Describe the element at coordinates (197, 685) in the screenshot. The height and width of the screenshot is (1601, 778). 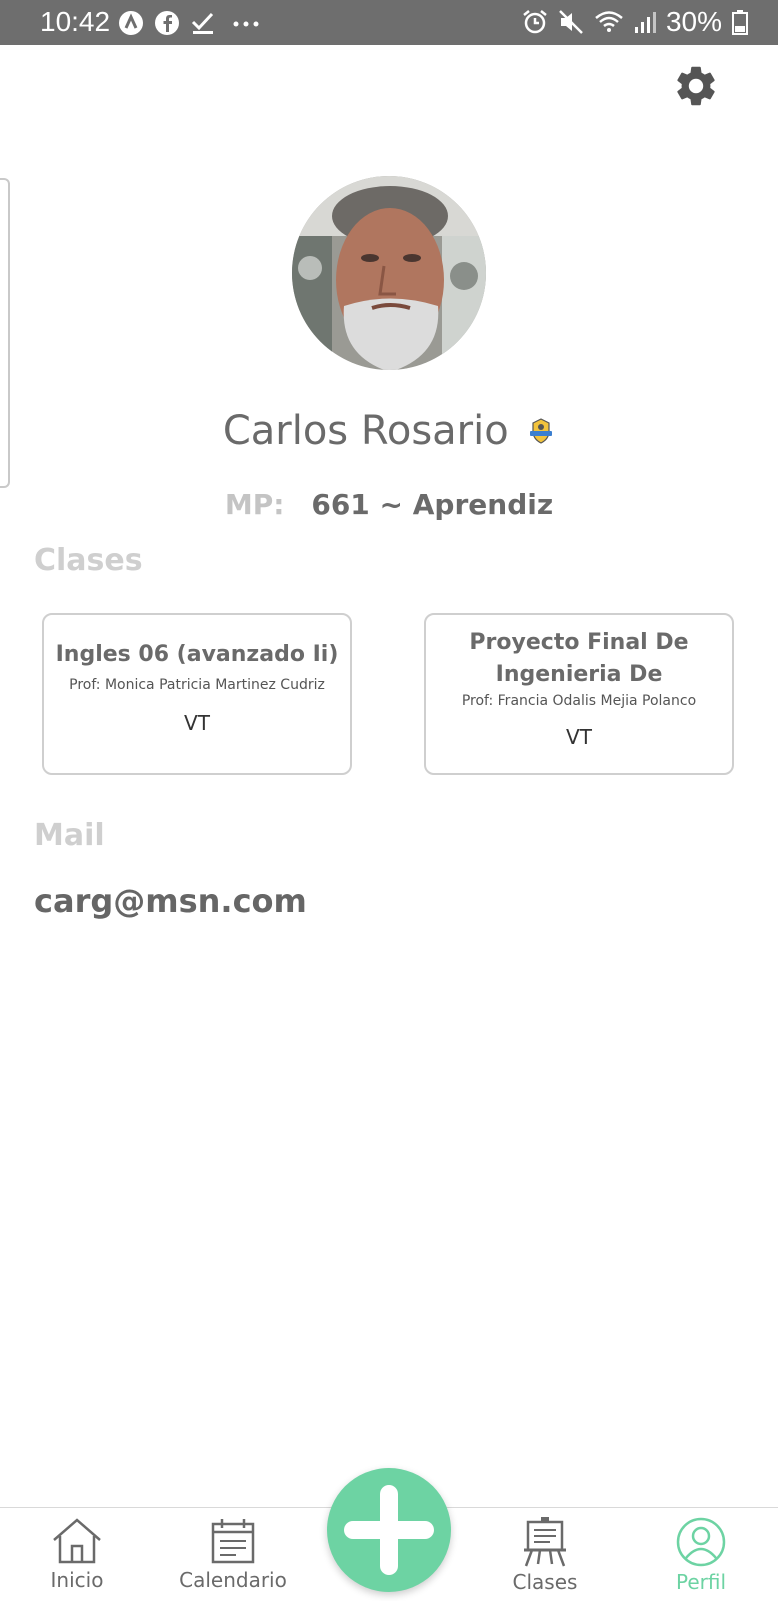
I see `class-professor: Prof: Monica Patricia Martinez Cudriz` at that location.